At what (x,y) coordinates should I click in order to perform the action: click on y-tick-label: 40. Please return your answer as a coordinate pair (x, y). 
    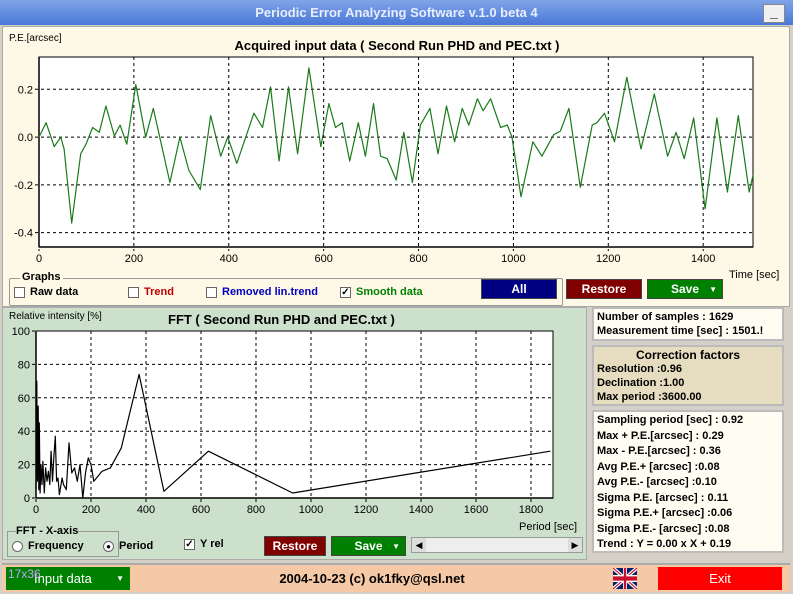
    Looking at the image, I should click on (24, 432).